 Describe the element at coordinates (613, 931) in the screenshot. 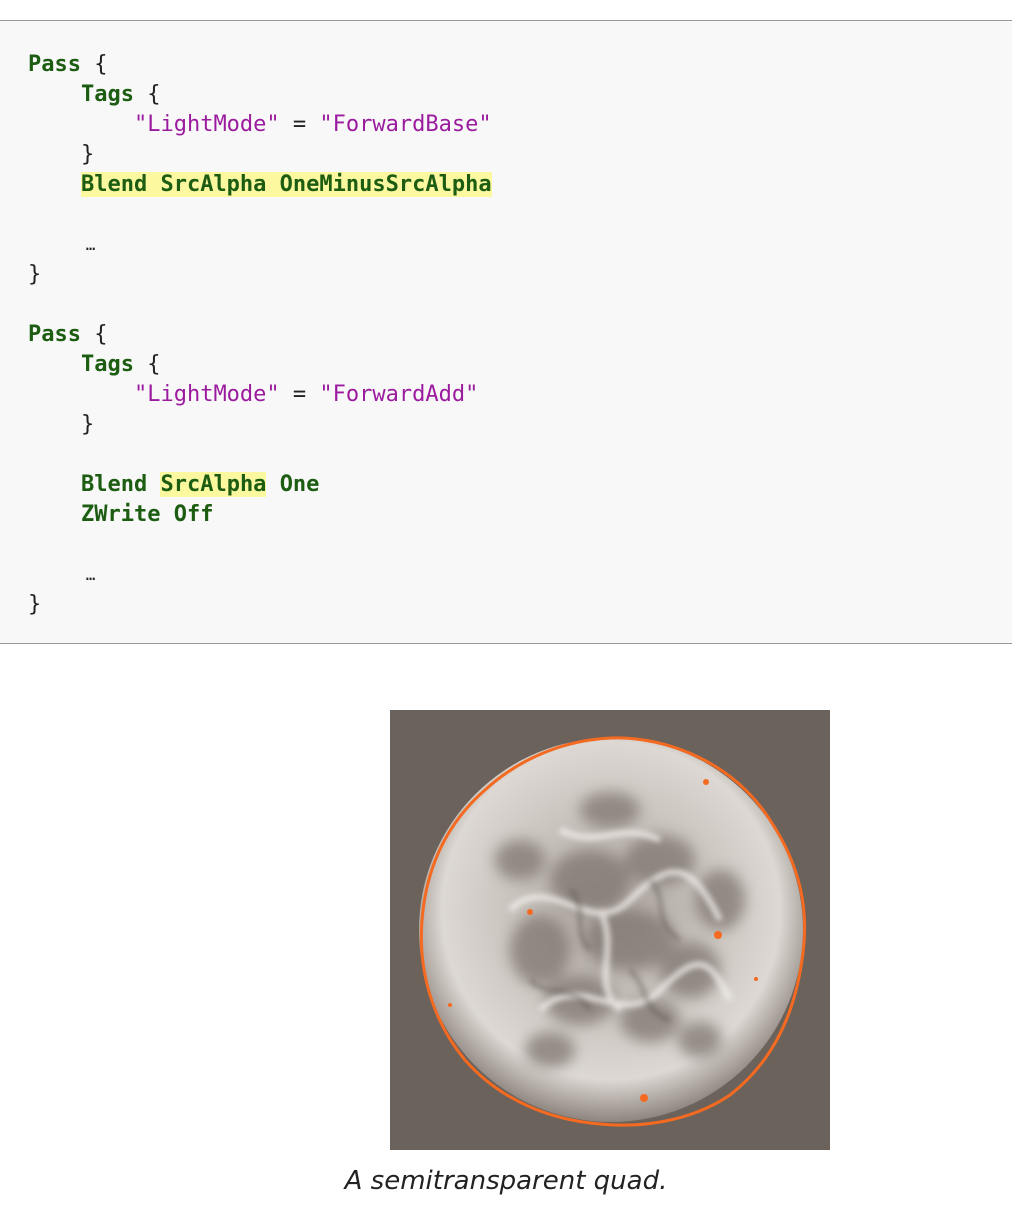

I see `smoke-sphere-graphic` at that location.